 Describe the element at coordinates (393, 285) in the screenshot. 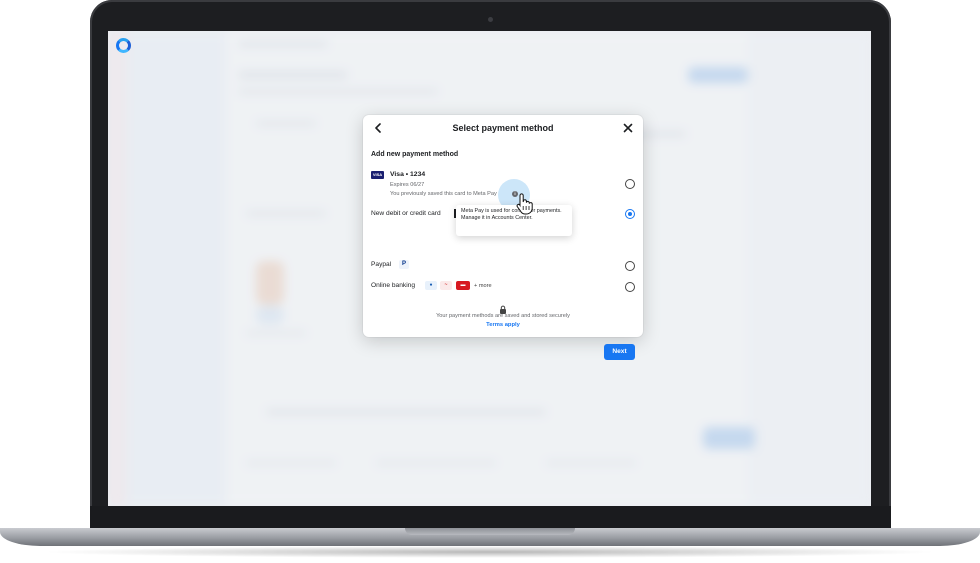

I see `option-online-banking-label: Online banking` at that location.